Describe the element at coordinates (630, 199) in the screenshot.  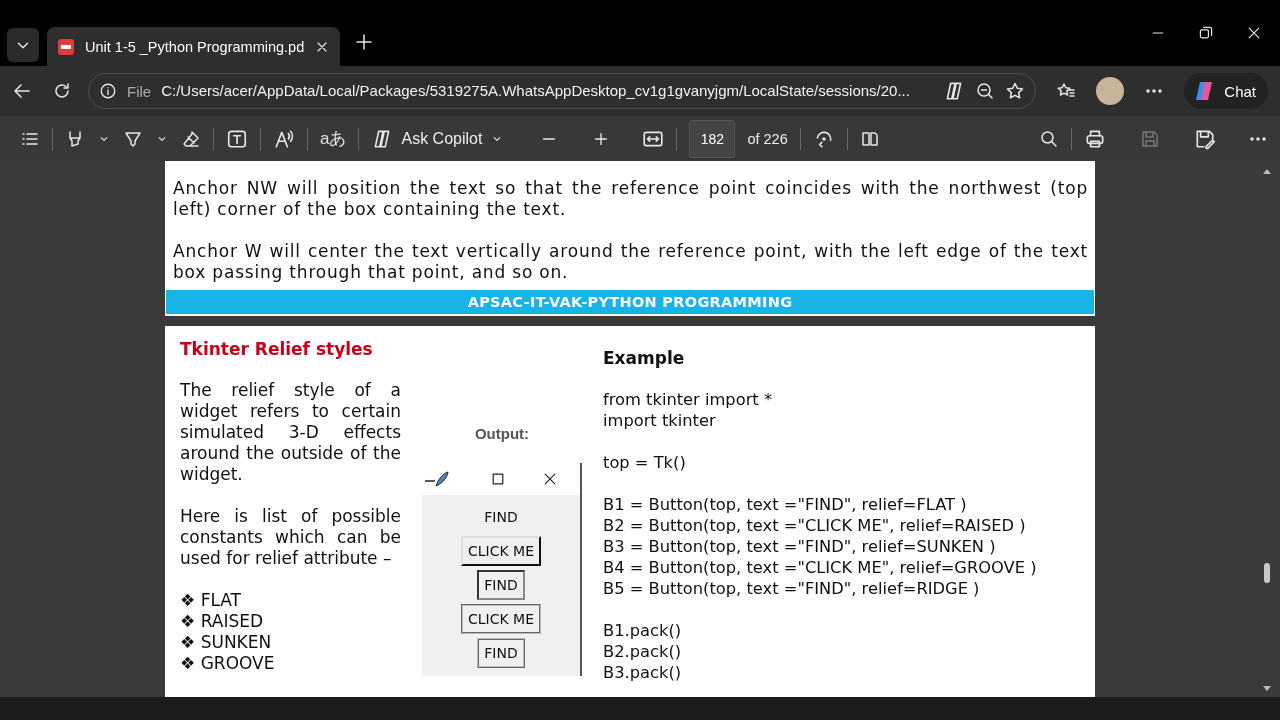
I see `paragraph: Anchor NW will position the text so that the reference point coincides with the northwest (top left) corner of the box containing the text.` at that location.